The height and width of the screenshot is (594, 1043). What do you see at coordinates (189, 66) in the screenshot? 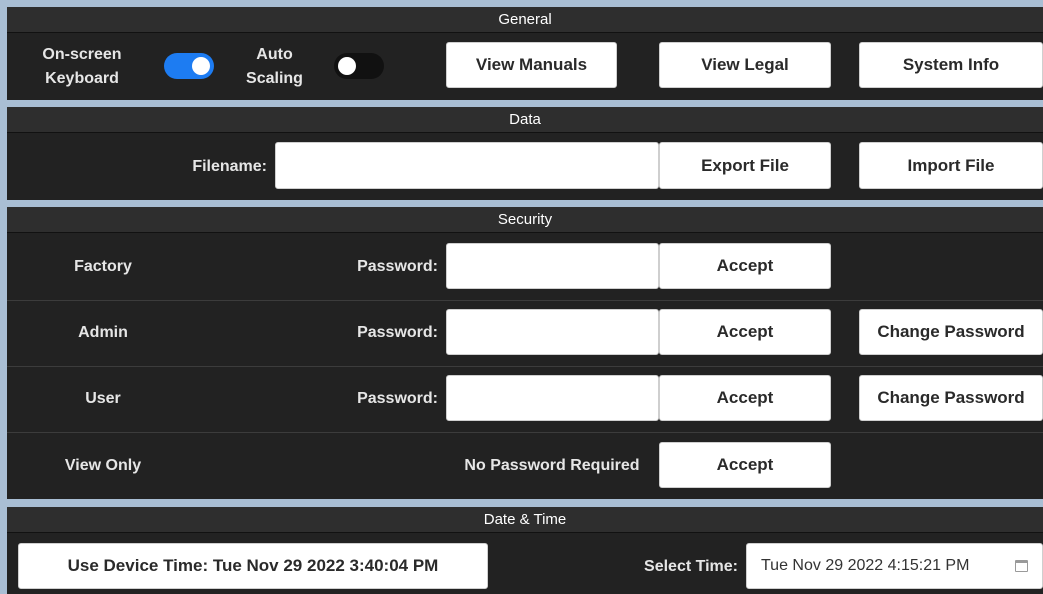
I see `onscreen-keyboard-toggle` at bounding box center [189, 66].